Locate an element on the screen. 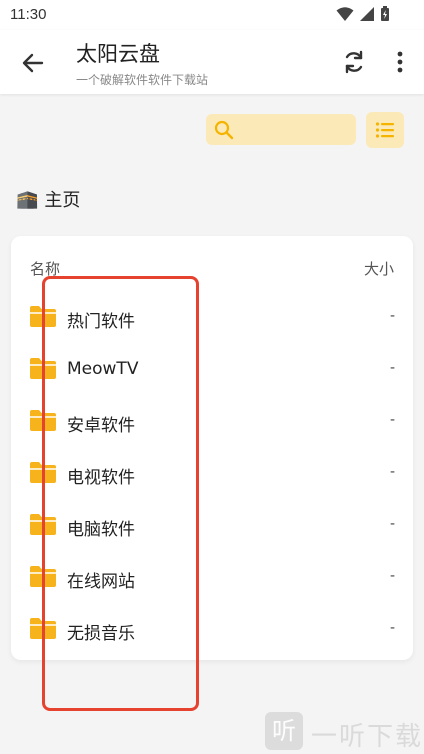 The width and height of the screenshot is (424, 754). list-icon is located at coordinates (384, 130).